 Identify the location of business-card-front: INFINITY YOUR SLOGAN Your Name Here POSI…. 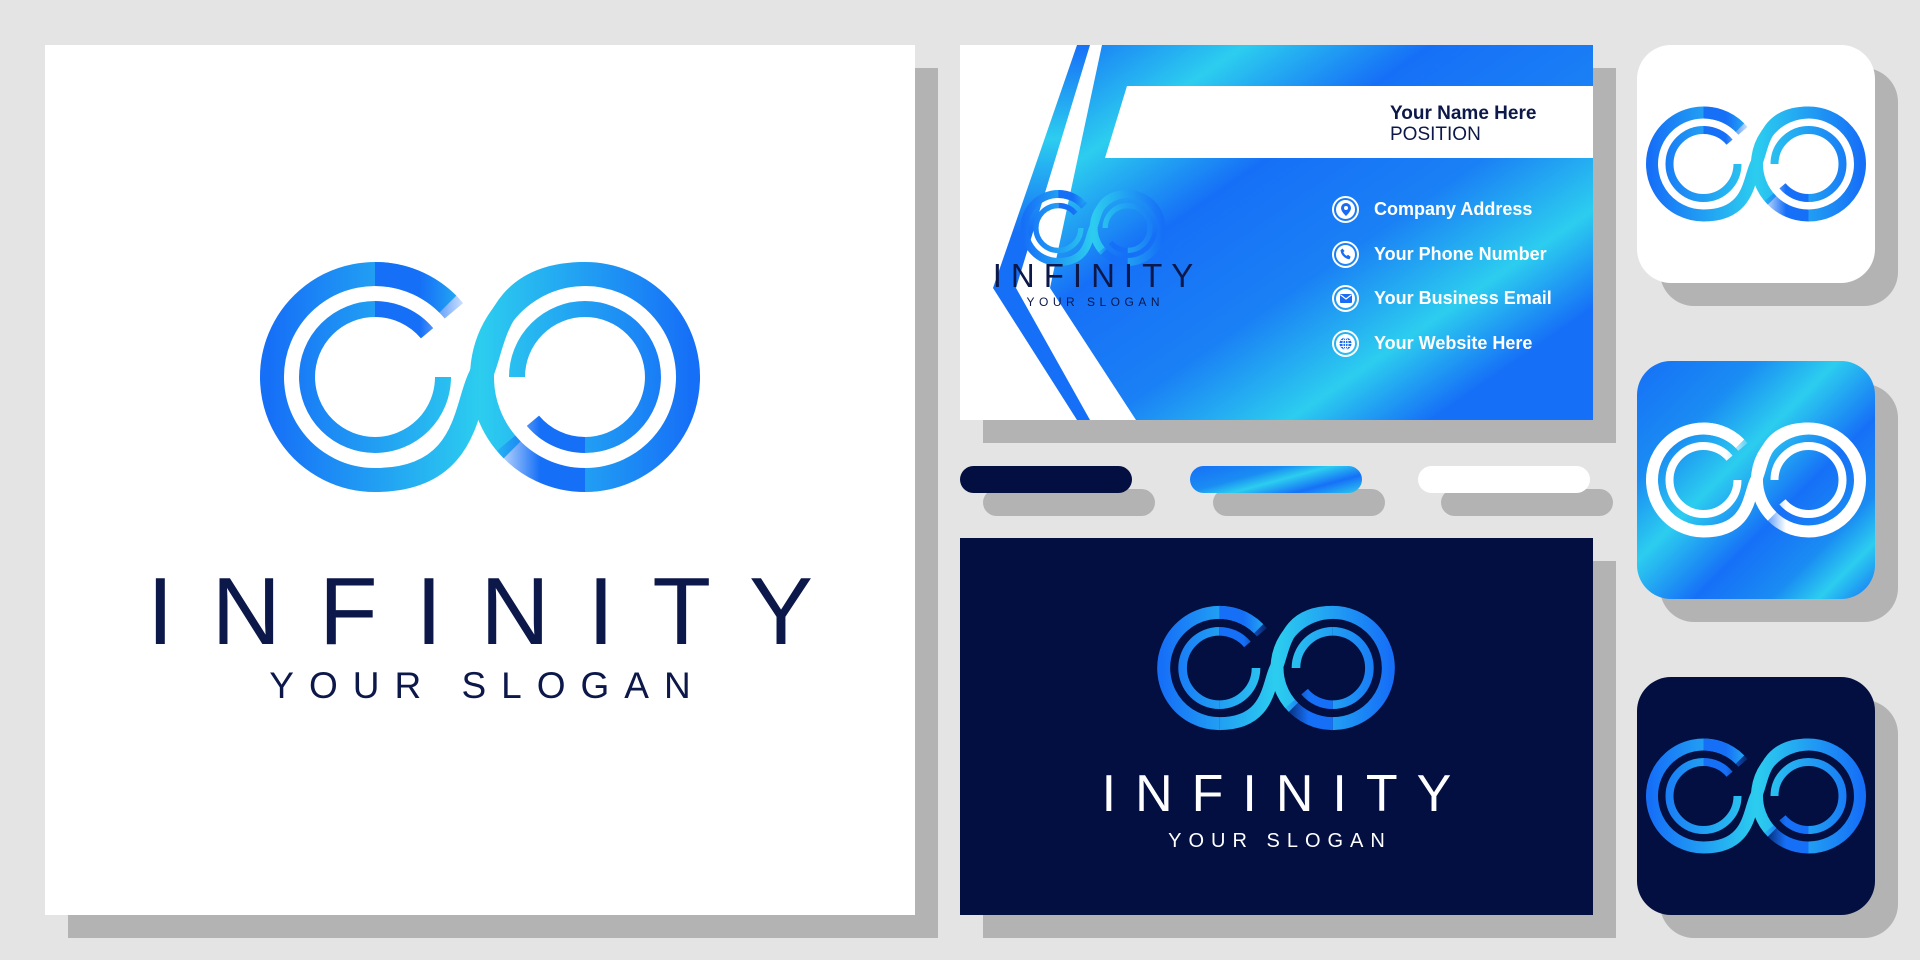
(1276, 232).